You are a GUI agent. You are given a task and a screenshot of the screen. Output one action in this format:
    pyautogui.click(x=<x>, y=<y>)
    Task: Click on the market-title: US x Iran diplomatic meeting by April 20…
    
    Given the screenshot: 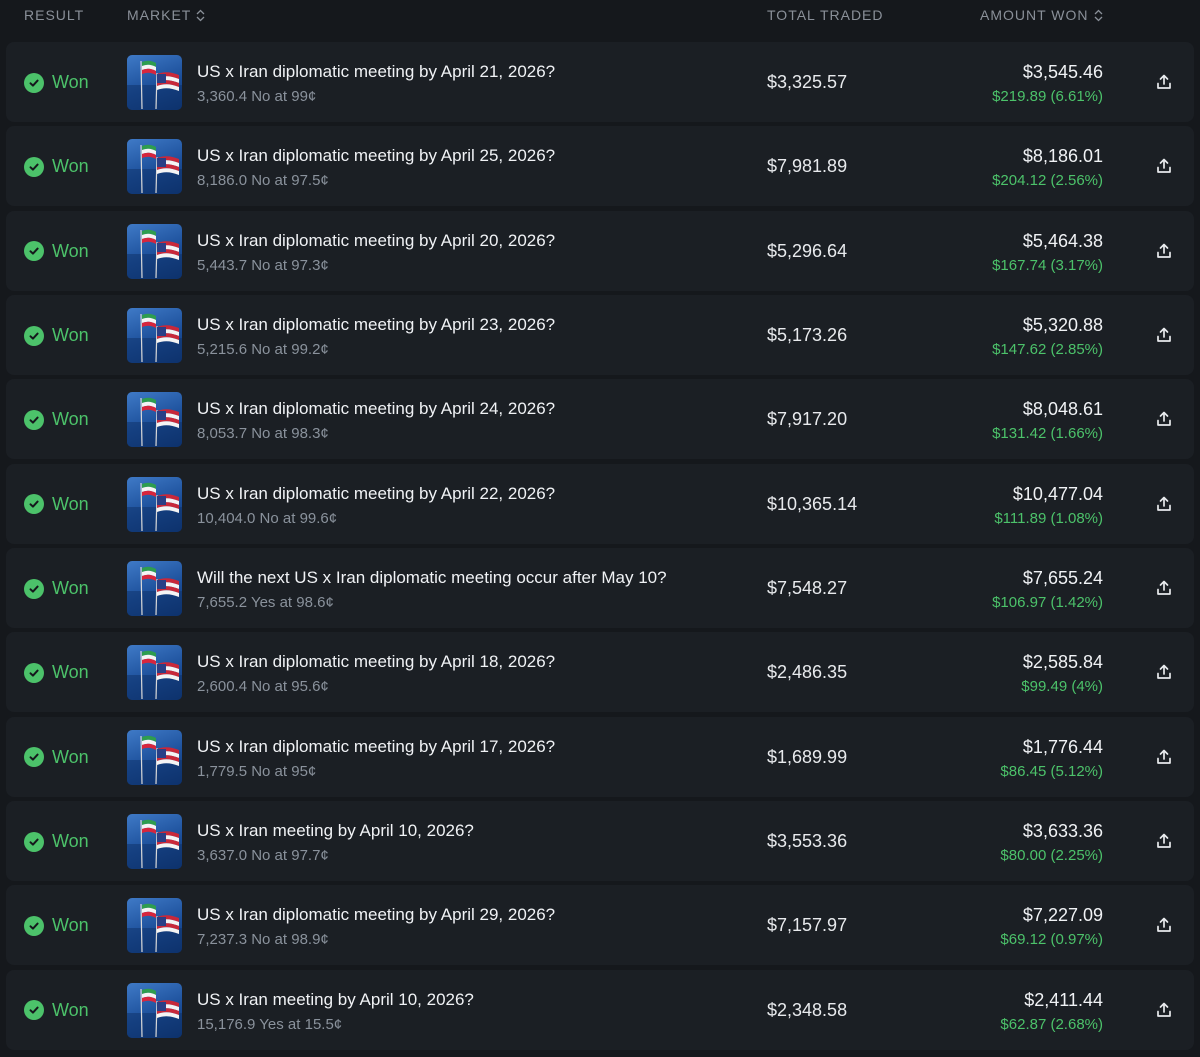 What is the action you would take?
    pyautogui.click(x=376, y=241)
    